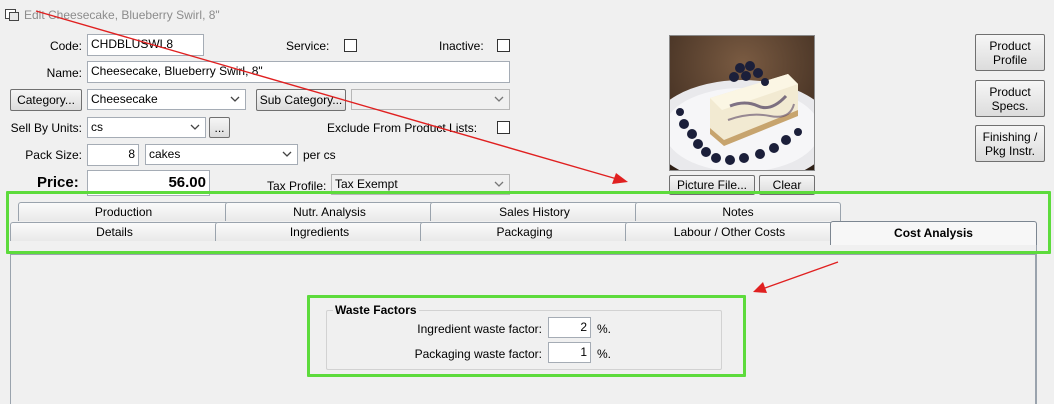 This screenshot has width=1054, height=404. I want to click on category-select-value: Cheesecake, so click(124, 99).